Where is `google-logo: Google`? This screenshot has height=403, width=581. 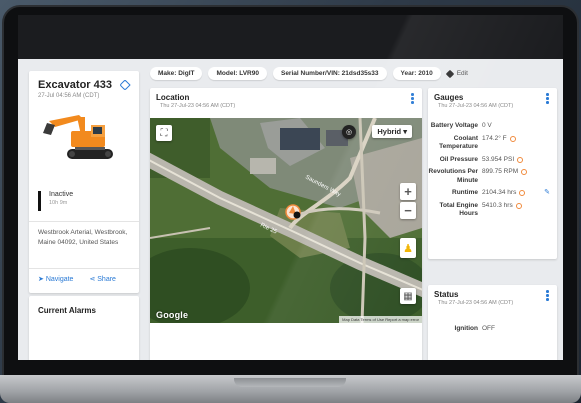 google-logo: Google is located at coordinates (172, 315).